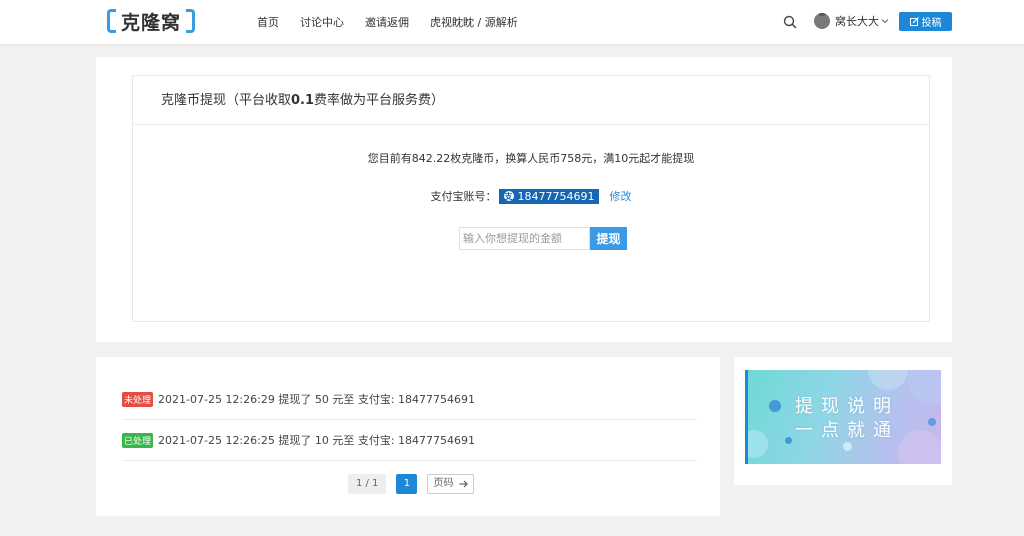  What do you see at coordinates (531, 158) in the screenshot?
I see `balance-text: 您目前有842.22枚克隆币，换算人民币758元，满10元起才能提现` at bounding box center [531, 158].